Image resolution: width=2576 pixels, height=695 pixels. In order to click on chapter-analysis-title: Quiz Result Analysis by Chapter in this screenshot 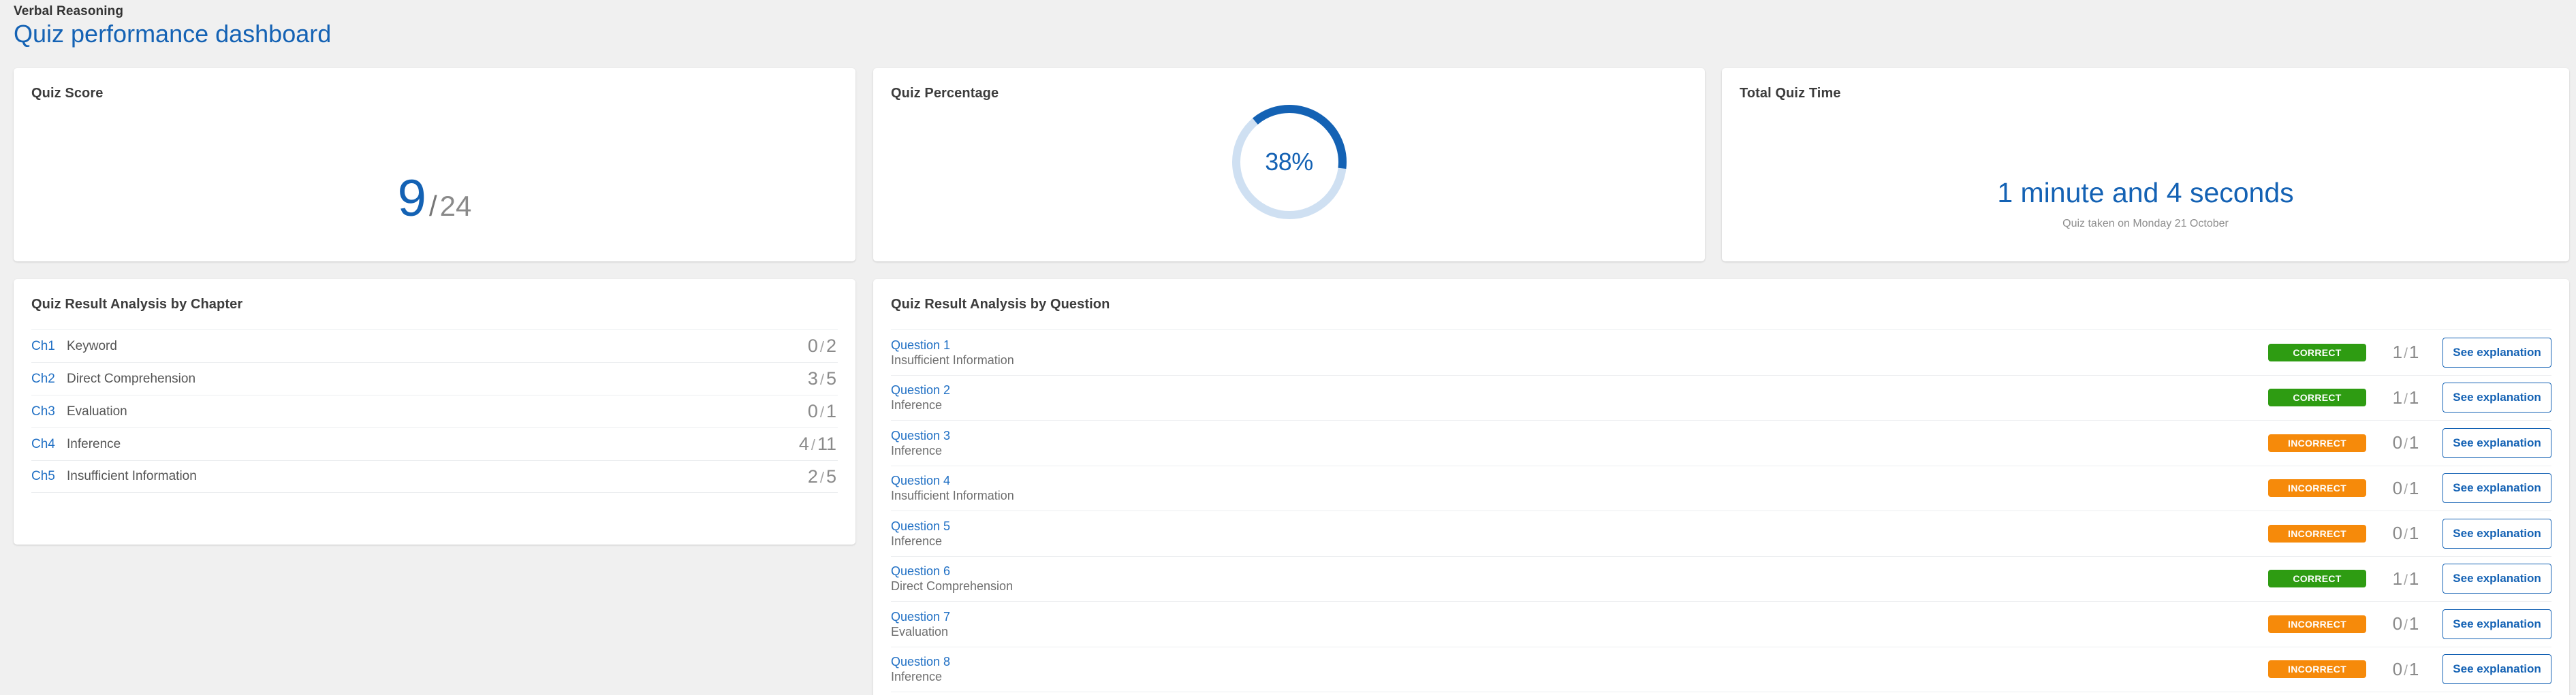, I will do `click(137, 304)`.